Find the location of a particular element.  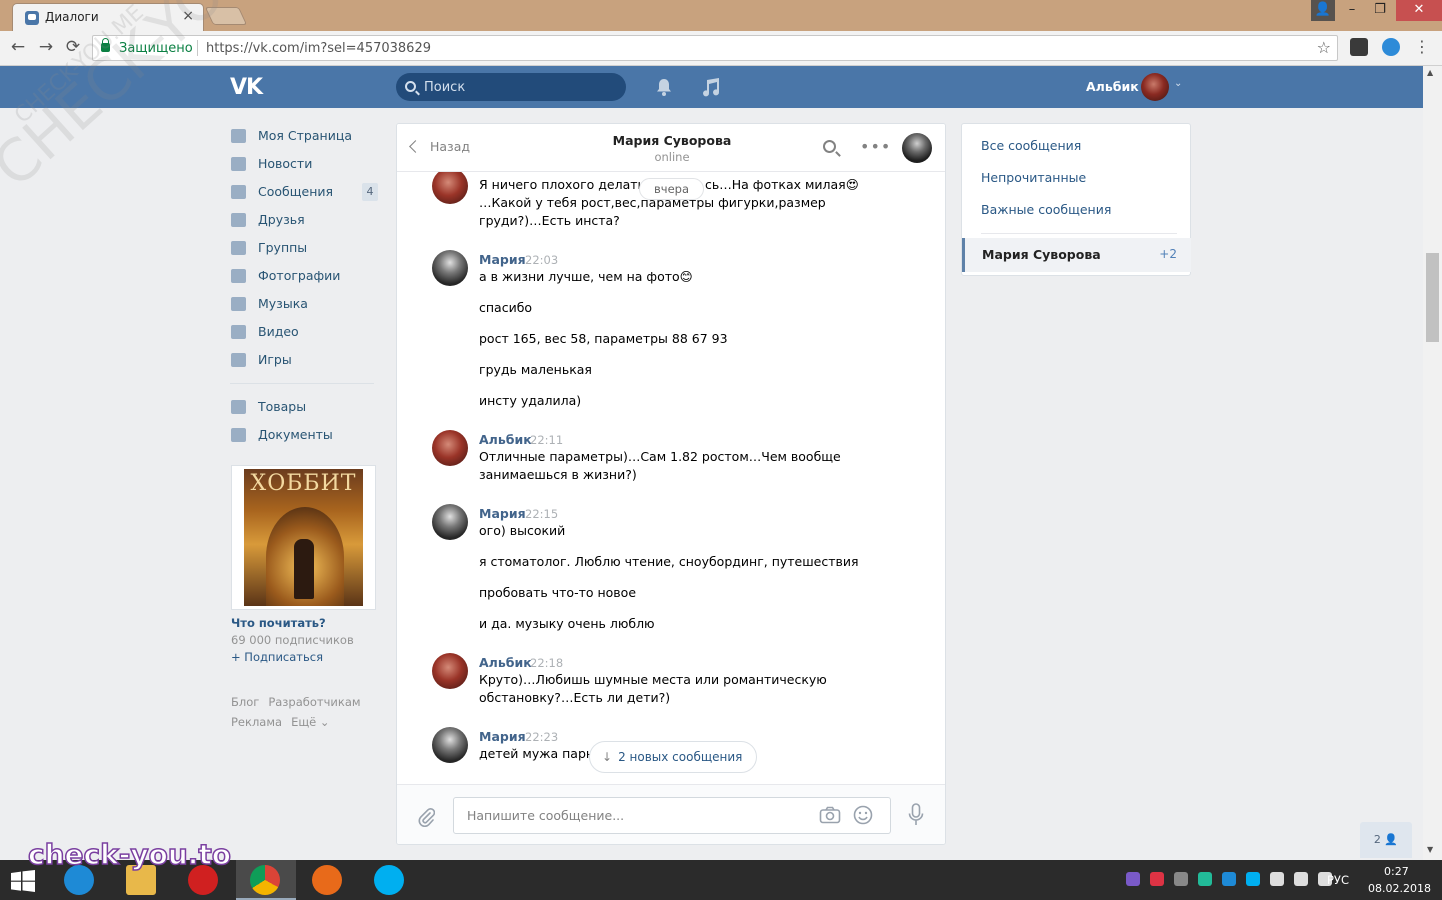

hobbit-cover-image: ХОББИТ is located at coordinates (303, 537).